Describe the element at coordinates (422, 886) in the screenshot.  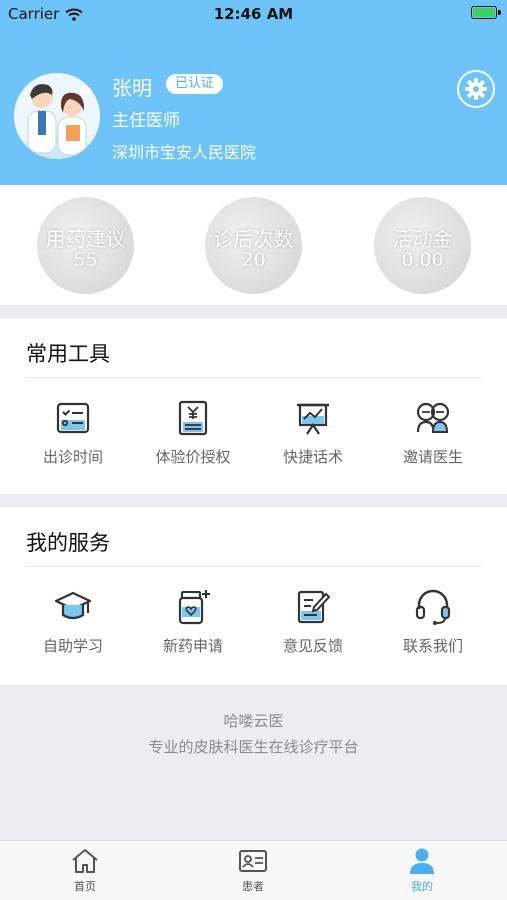
I see `tab-label: 我的` at that location.